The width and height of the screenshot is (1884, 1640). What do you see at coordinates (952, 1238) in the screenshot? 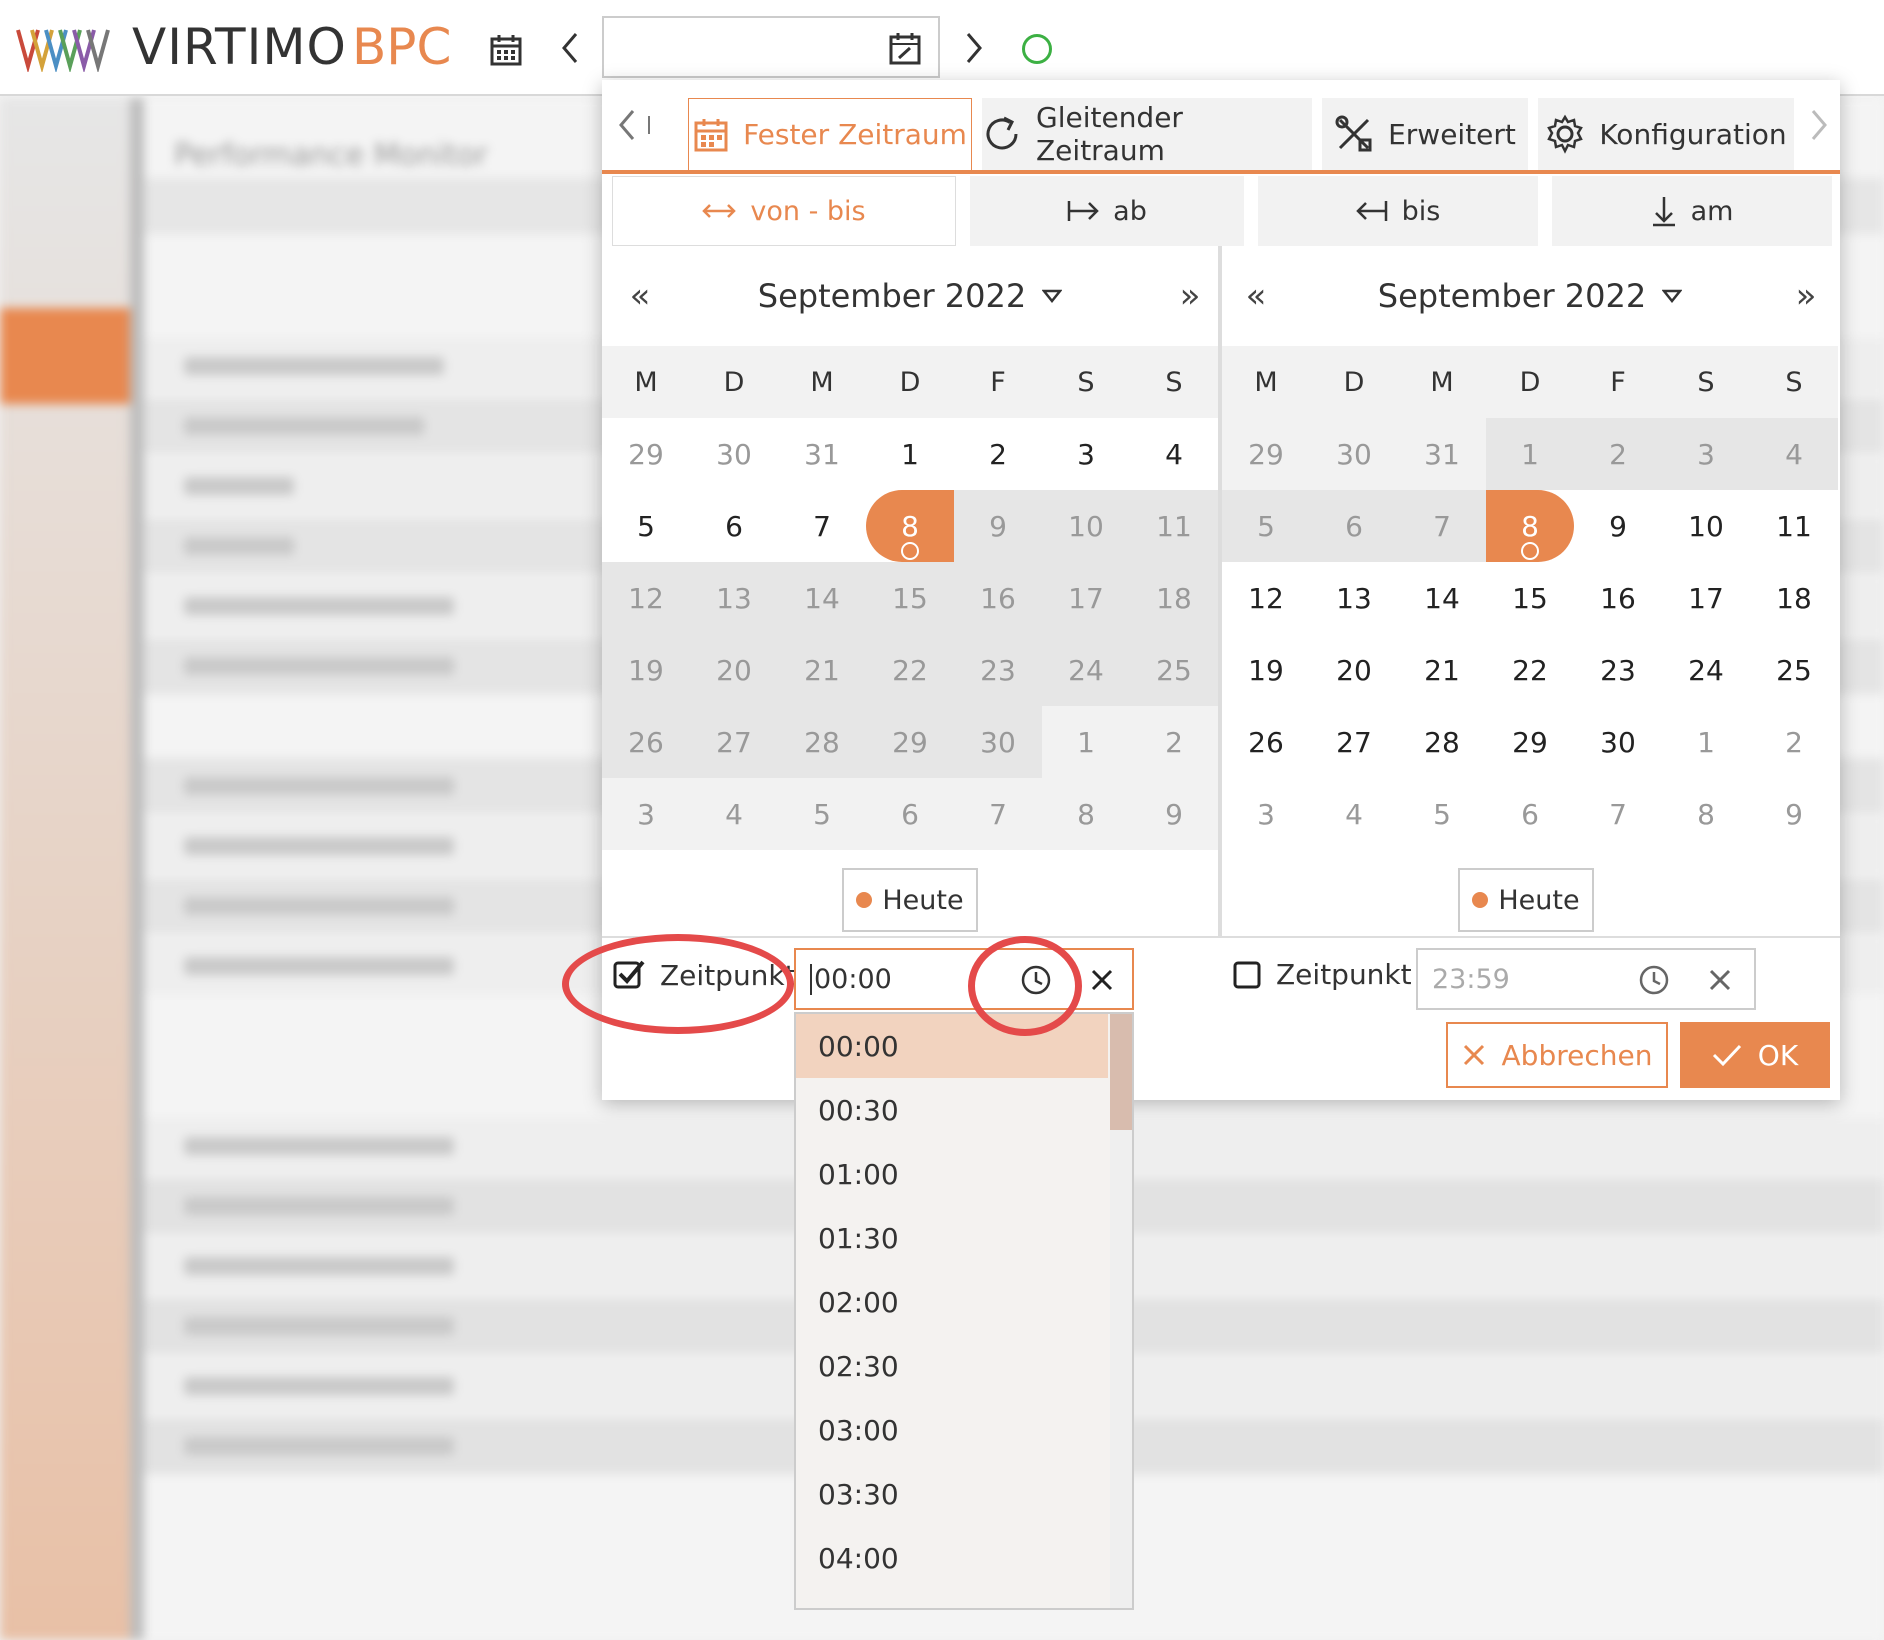
I see `time-option: 01:30` at bounding box center [952, 1238].